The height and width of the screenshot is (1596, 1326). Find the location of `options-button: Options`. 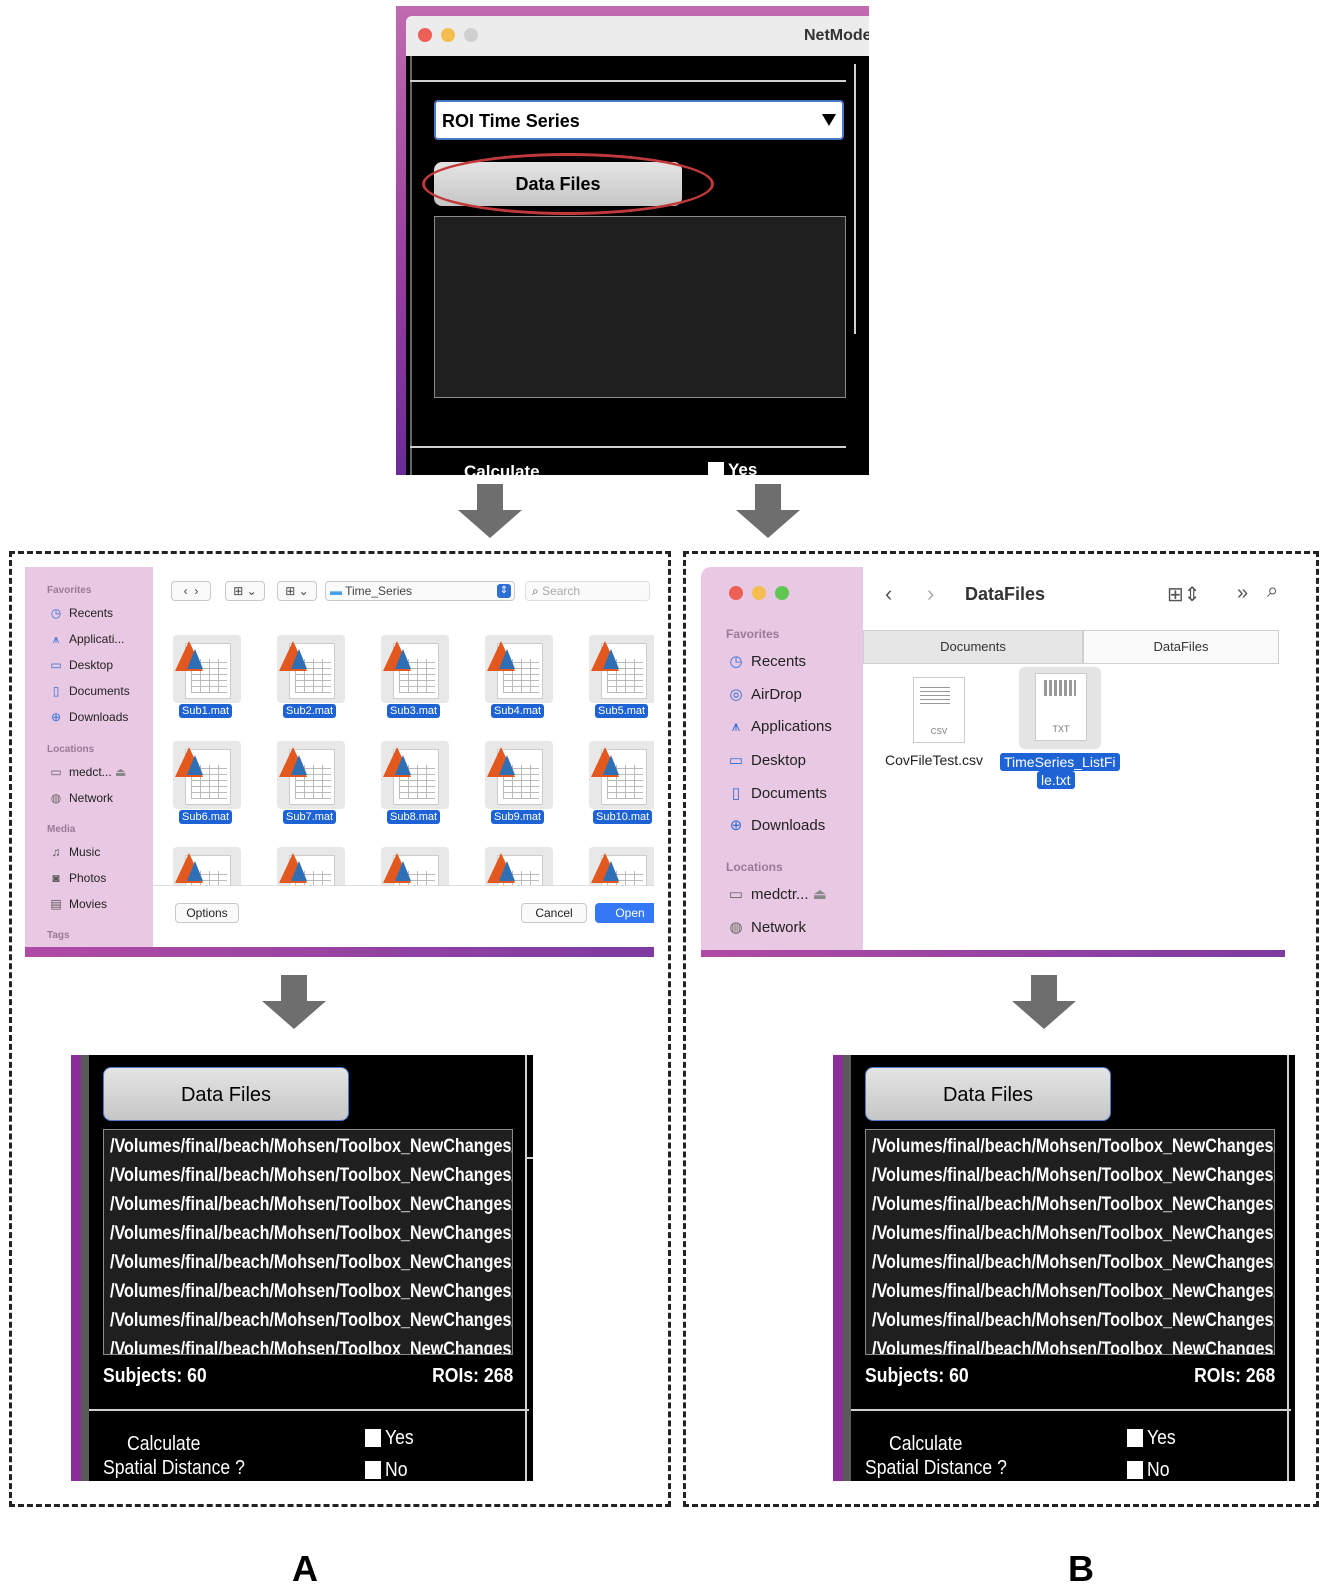

options-button: Options is located at coordinates (207, 913).